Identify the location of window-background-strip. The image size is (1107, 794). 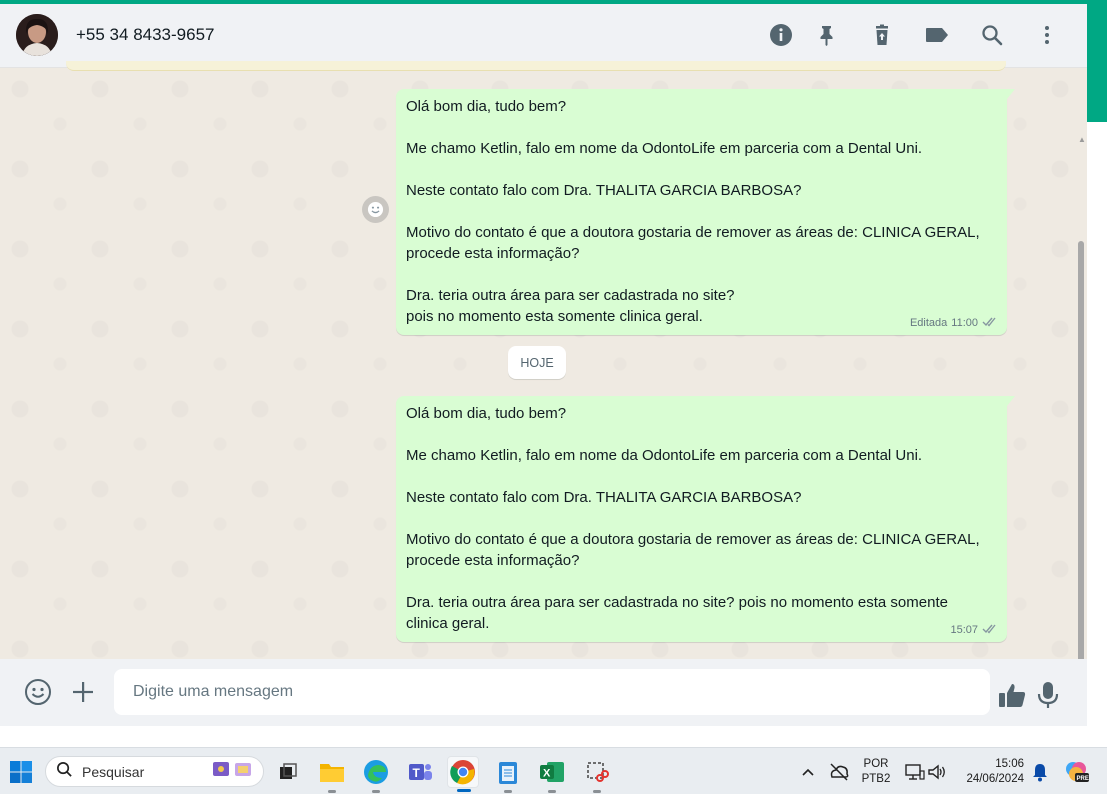
(1097, 434).